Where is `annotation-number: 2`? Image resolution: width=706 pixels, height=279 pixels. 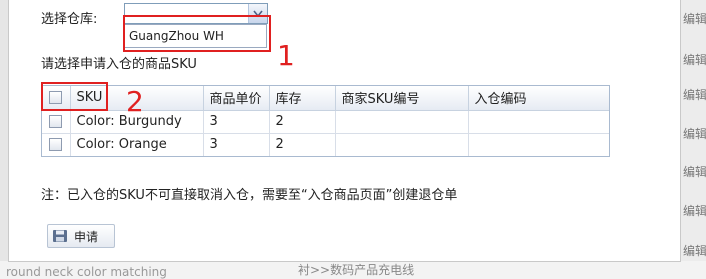
annotation-number: 2 is located at coordinates (135, 101).